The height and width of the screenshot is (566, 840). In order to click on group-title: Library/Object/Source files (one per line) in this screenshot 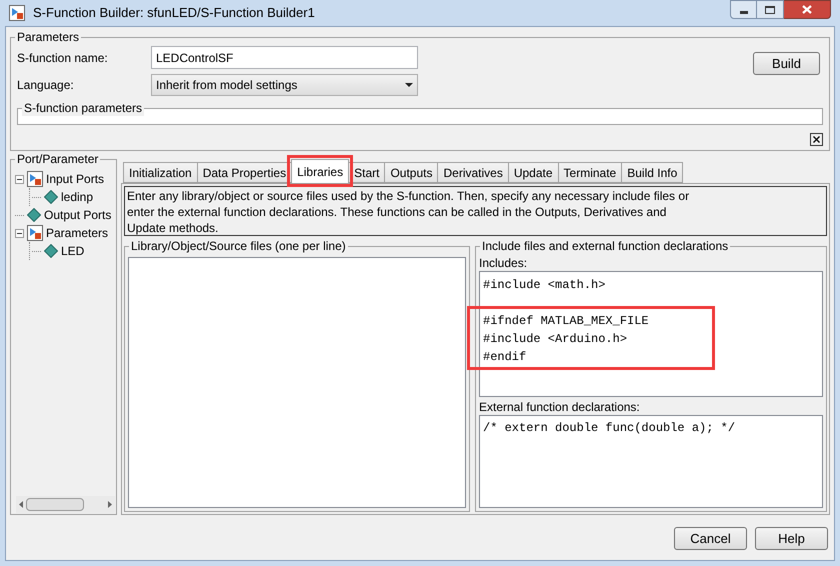, I will do `click(238, 246)`.